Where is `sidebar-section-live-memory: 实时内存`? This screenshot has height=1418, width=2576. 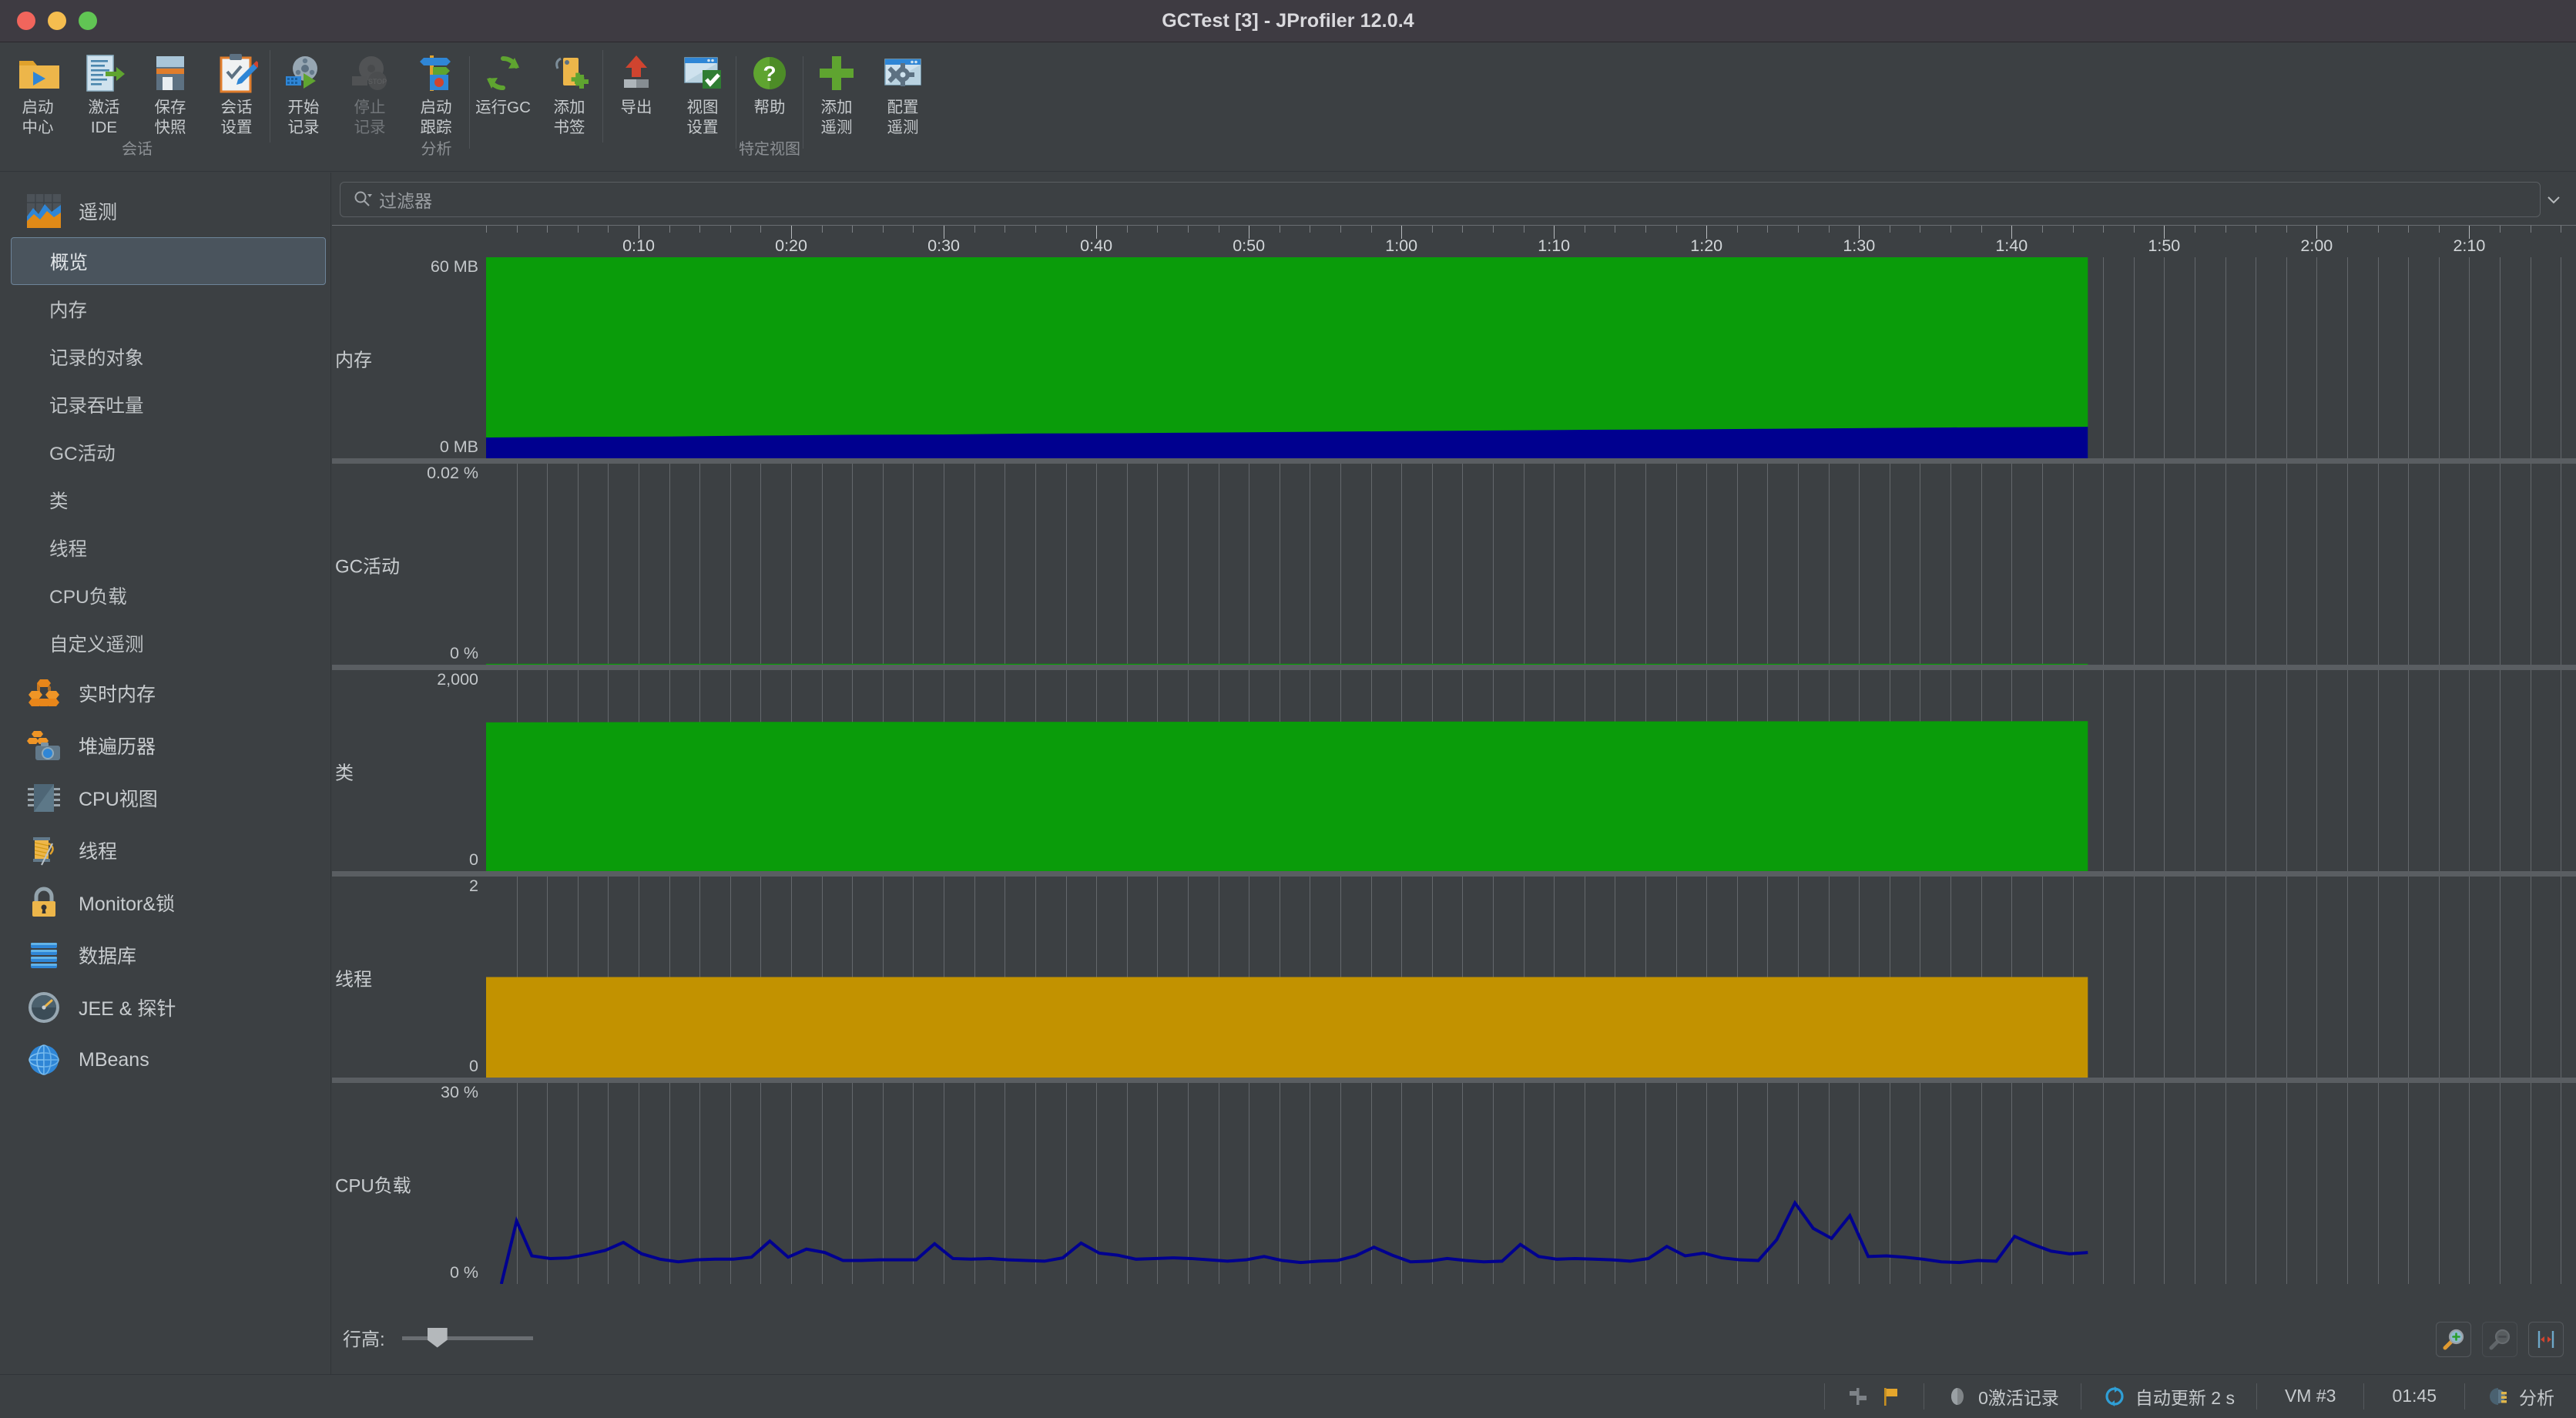
sidebar-section-live-memory: 实时内存 is located at coordinates (165, 693).